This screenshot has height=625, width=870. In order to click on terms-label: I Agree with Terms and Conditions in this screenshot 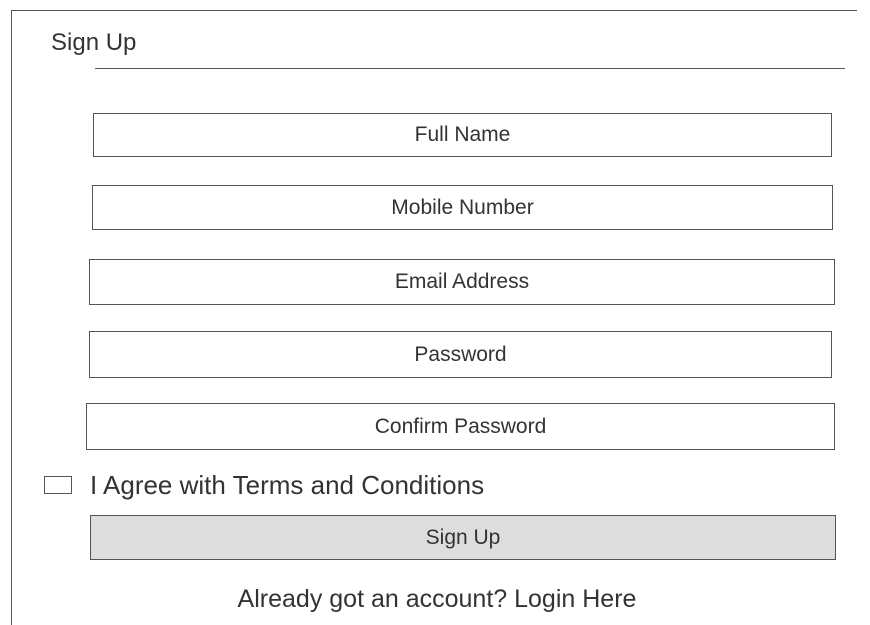, I will do `click(287, 485)`.